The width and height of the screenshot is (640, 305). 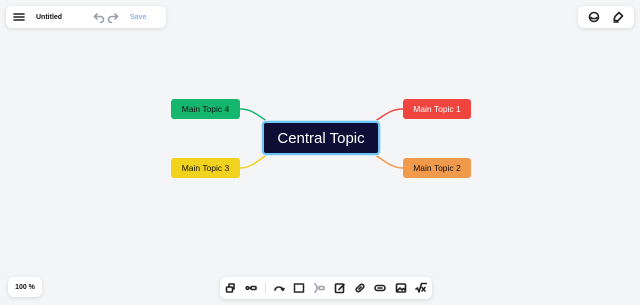 I want to click on undo-icon, so click(x=99, y=17).